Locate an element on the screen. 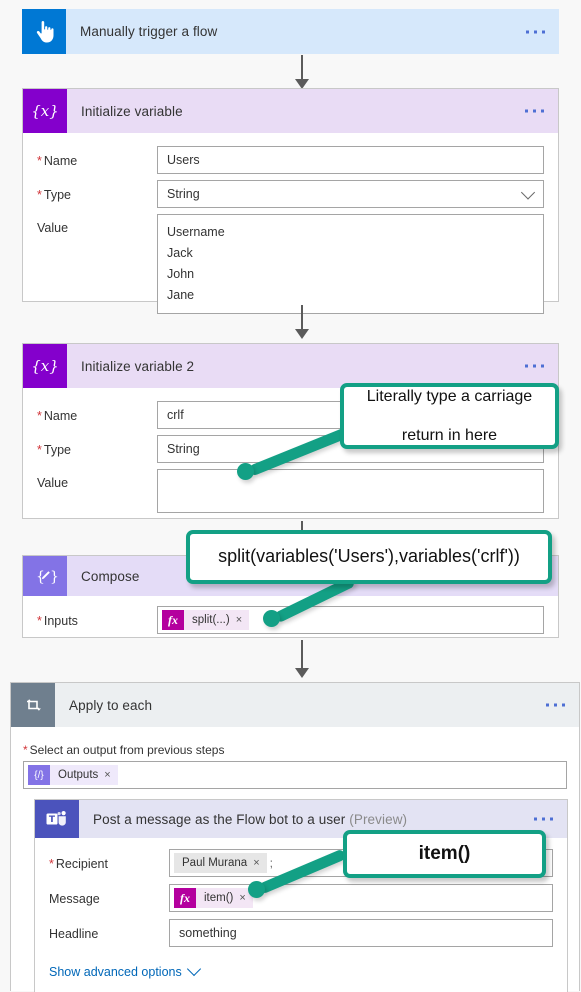 This screenshot has height=992, width=581. value-line: Jane is located at coordinates (181, 295).